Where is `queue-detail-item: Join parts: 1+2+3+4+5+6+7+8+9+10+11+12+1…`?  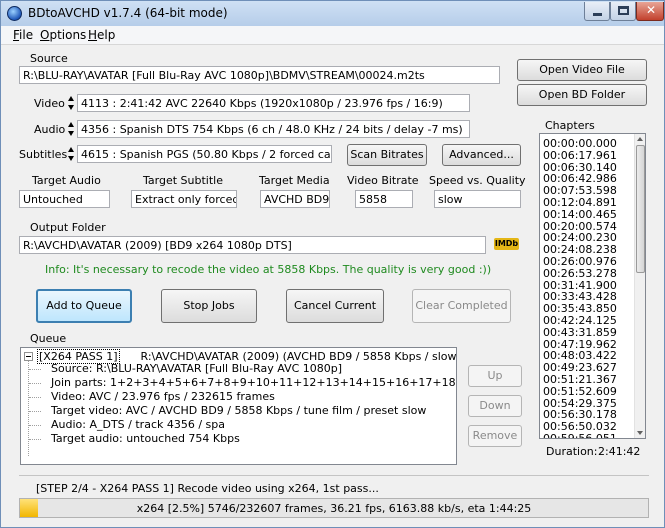
queue-detail-item: Join parts: 1+2+3+4+5+6+7+8+9+10+11+12+1… is located at coordinates (253, 383).